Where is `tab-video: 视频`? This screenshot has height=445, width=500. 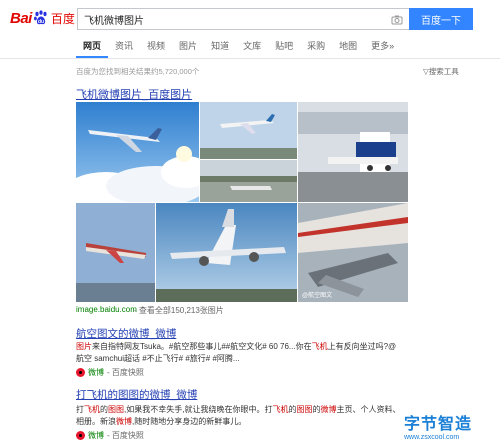
tab-video: 视频 is located at coordinates (156, 47).